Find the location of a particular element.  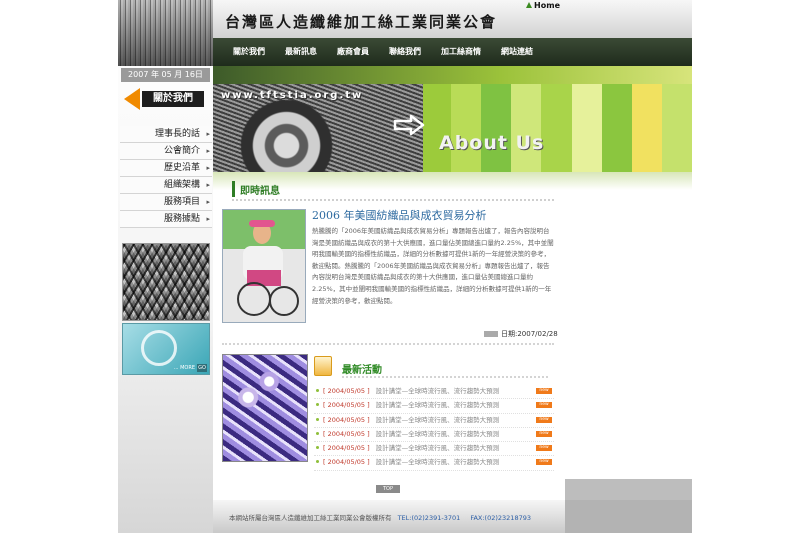

about-us-banner: www.tftstia.org.tw About Us is located at coordinates (452, 128).